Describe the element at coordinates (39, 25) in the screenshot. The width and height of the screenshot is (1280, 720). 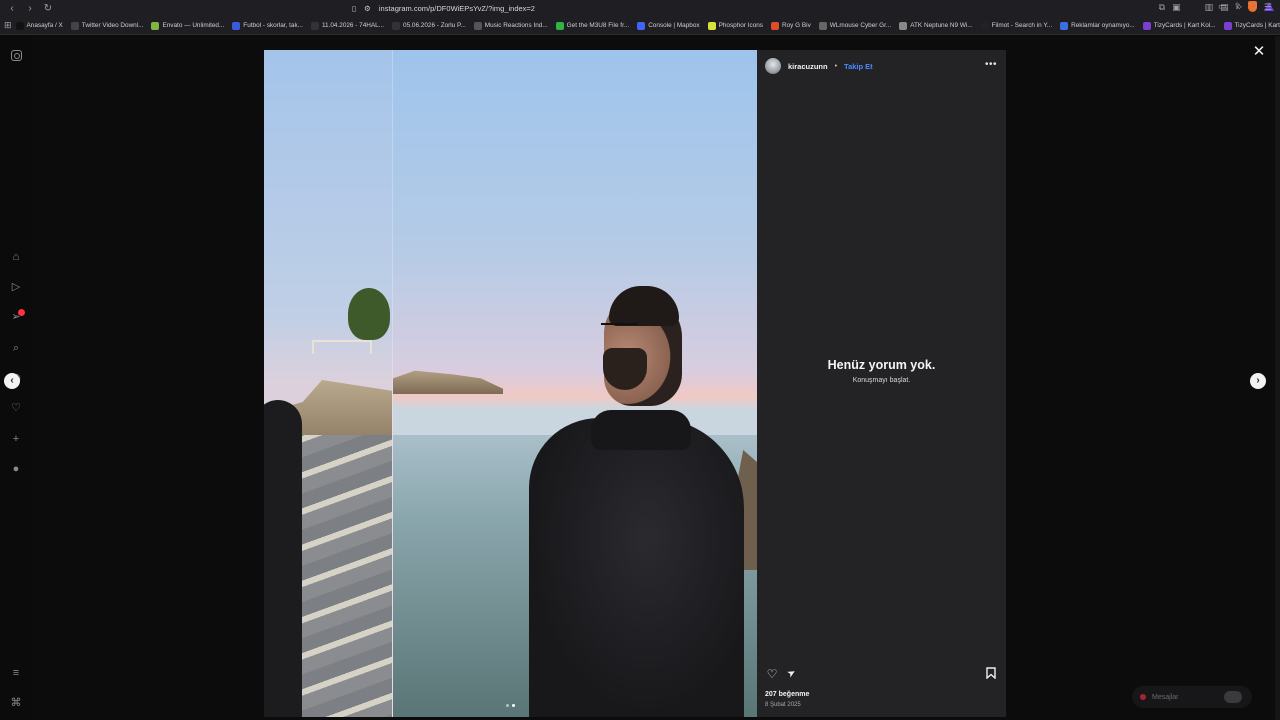
I see `bookmark-item: Anasayfa / X` at that location.